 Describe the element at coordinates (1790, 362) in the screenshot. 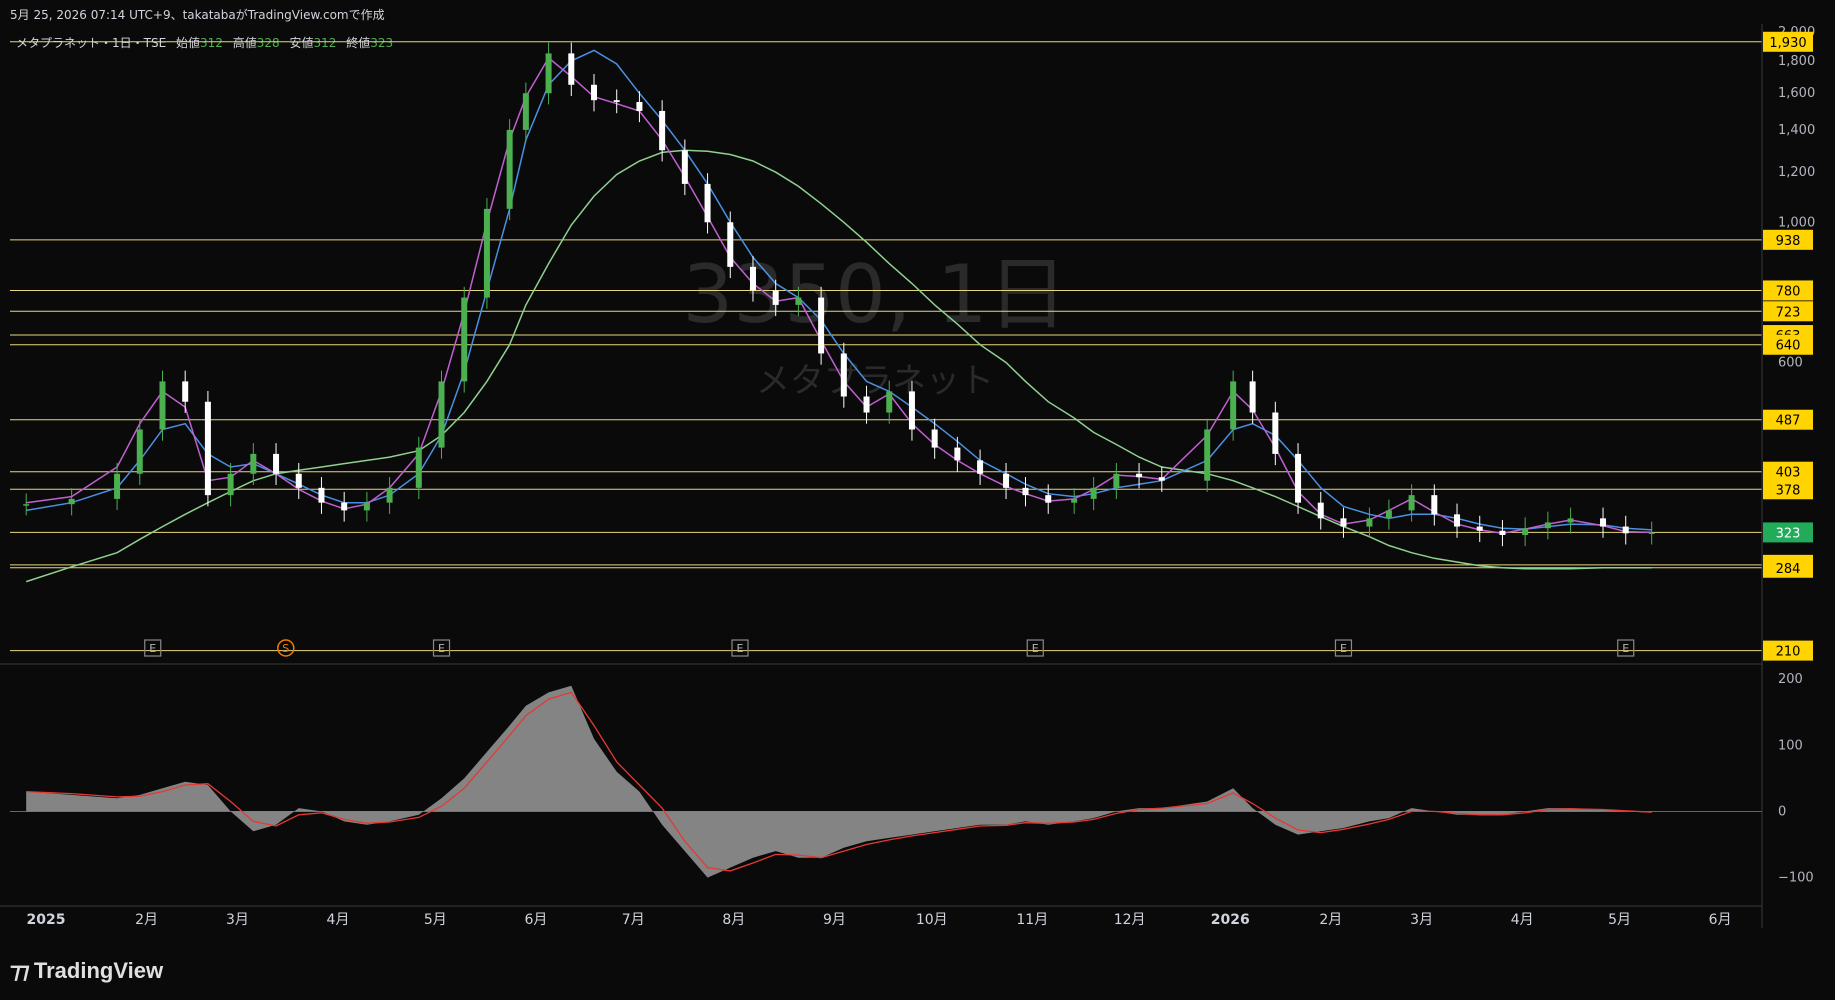

I see `price-tick-label: 600` at that location.